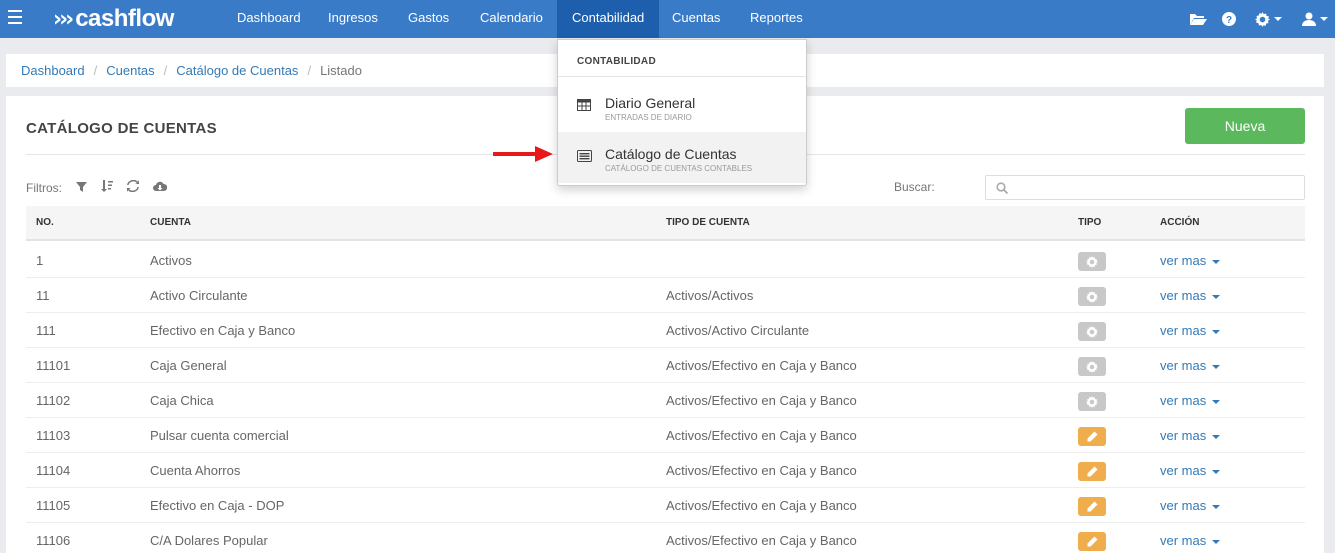 The image size is (1335, 553). Describe the element at coordinates (81, 188) in the screenshot. I see `filter-icon` at that location.